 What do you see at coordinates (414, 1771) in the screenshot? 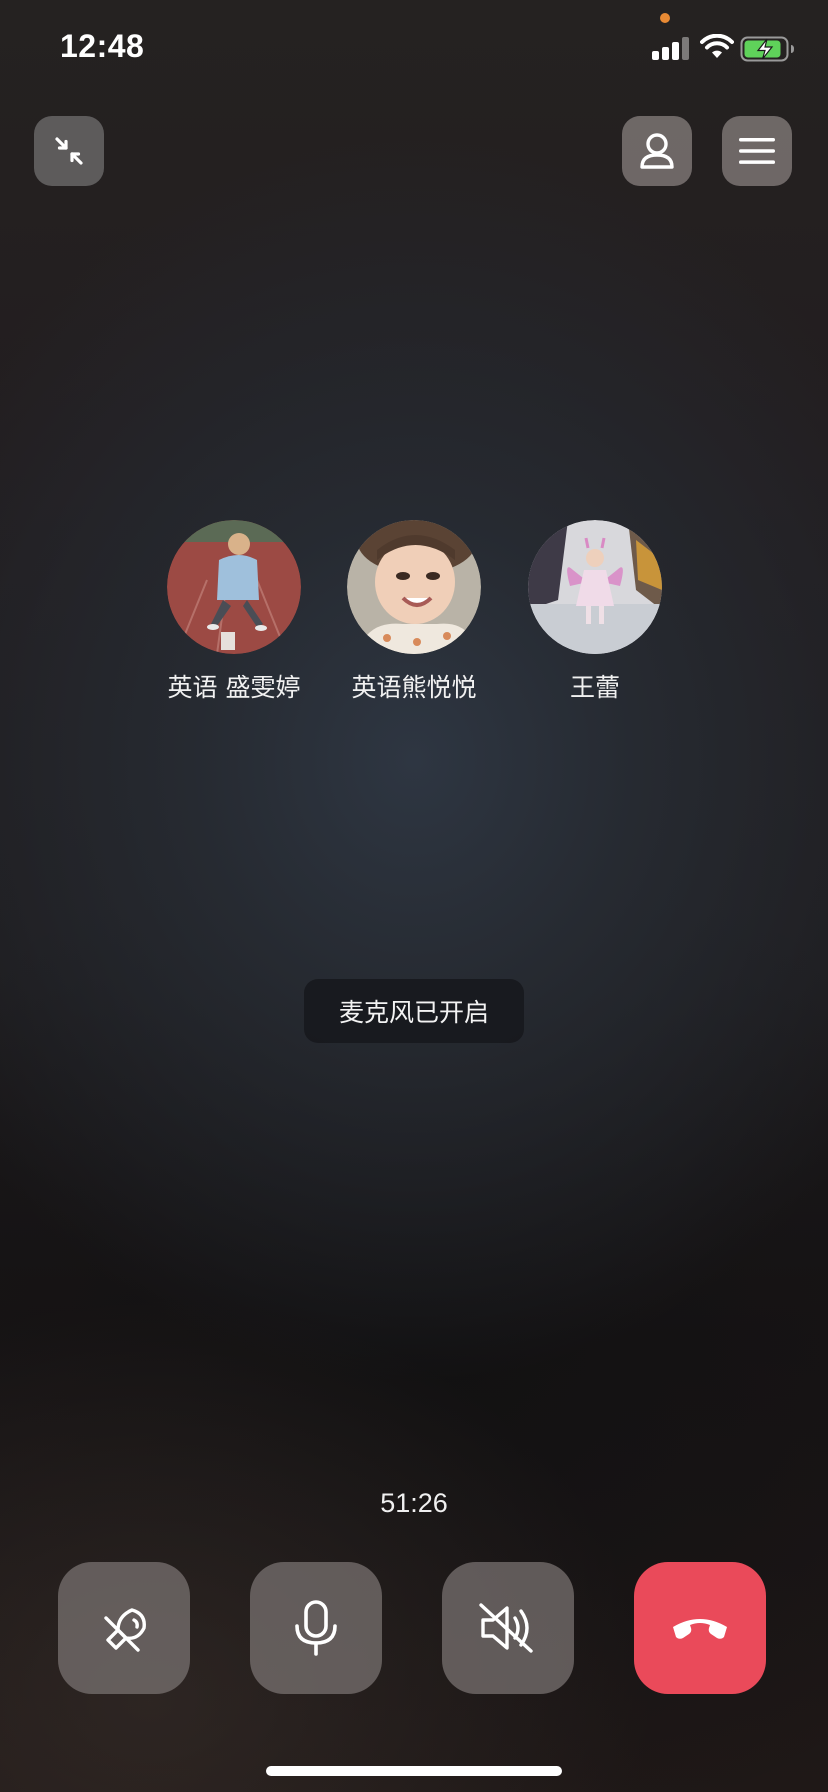
I see `home-indicator` at bounding box center [414, 1771].